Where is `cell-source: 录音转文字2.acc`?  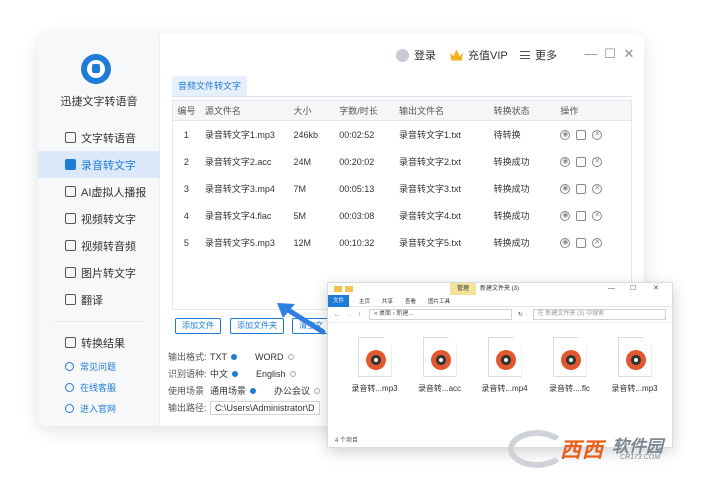 cell-source: 录音转文字2.acc is located at coordinates (238, 162).